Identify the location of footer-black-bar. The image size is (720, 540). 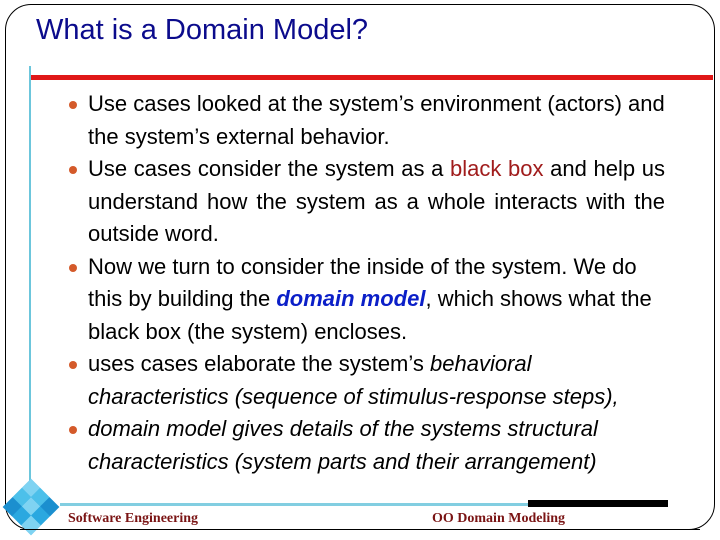
(598, 503).